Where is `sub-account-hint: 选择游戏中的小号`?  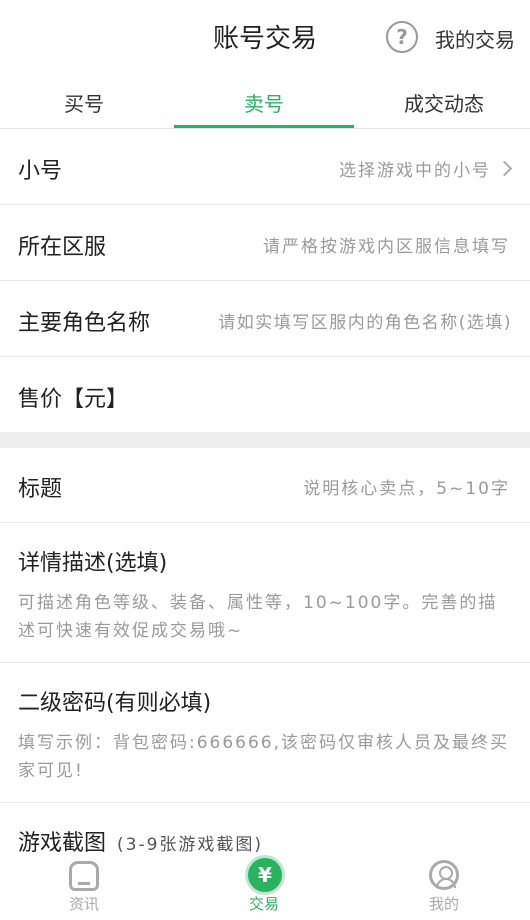
sub-account-hint: 选择游戏中的小号 is located at coordinates (426, 168).